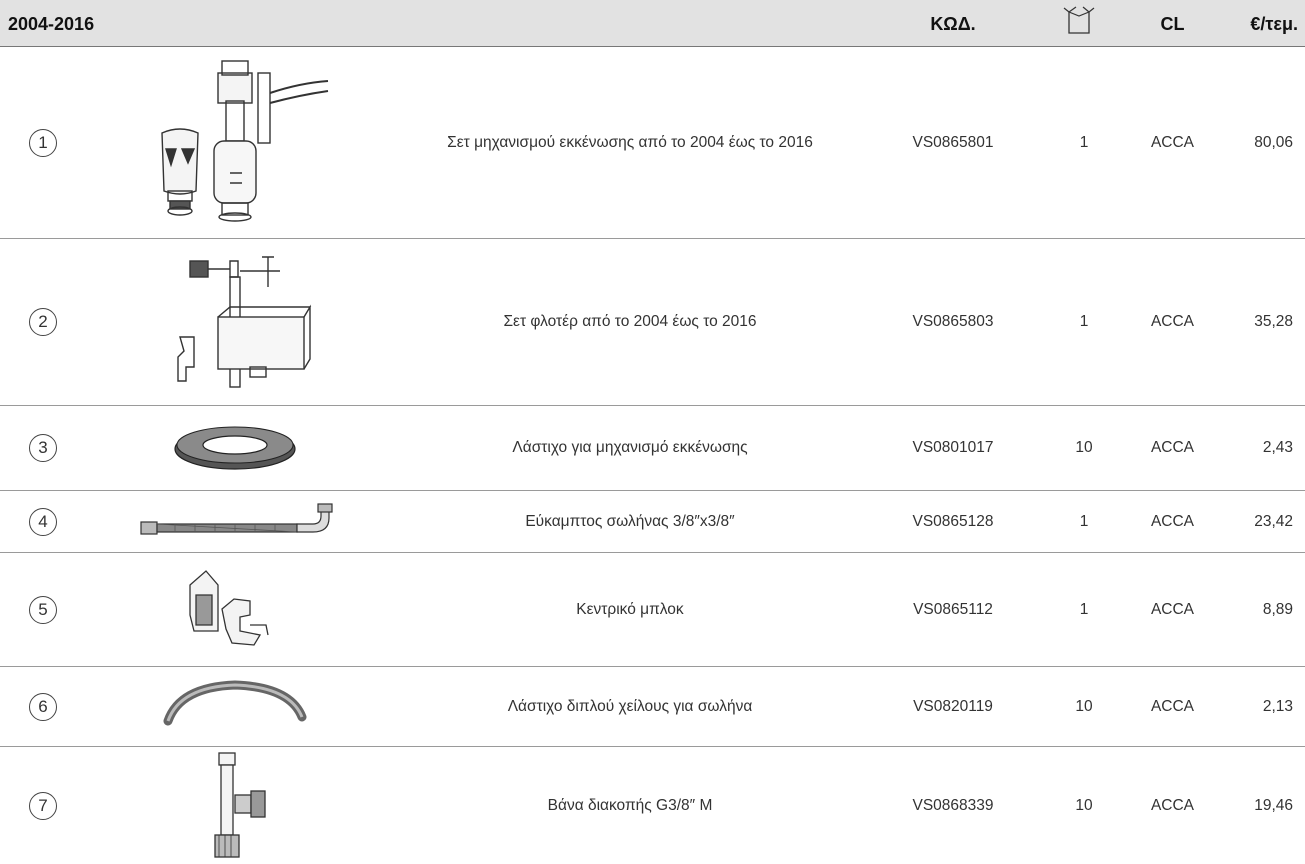 The image size is (1305, 864). What do you see at coordinates (1273, 805) in the screenshot?
I see `item-price: 19,46` at bounding box center [1273, 805].